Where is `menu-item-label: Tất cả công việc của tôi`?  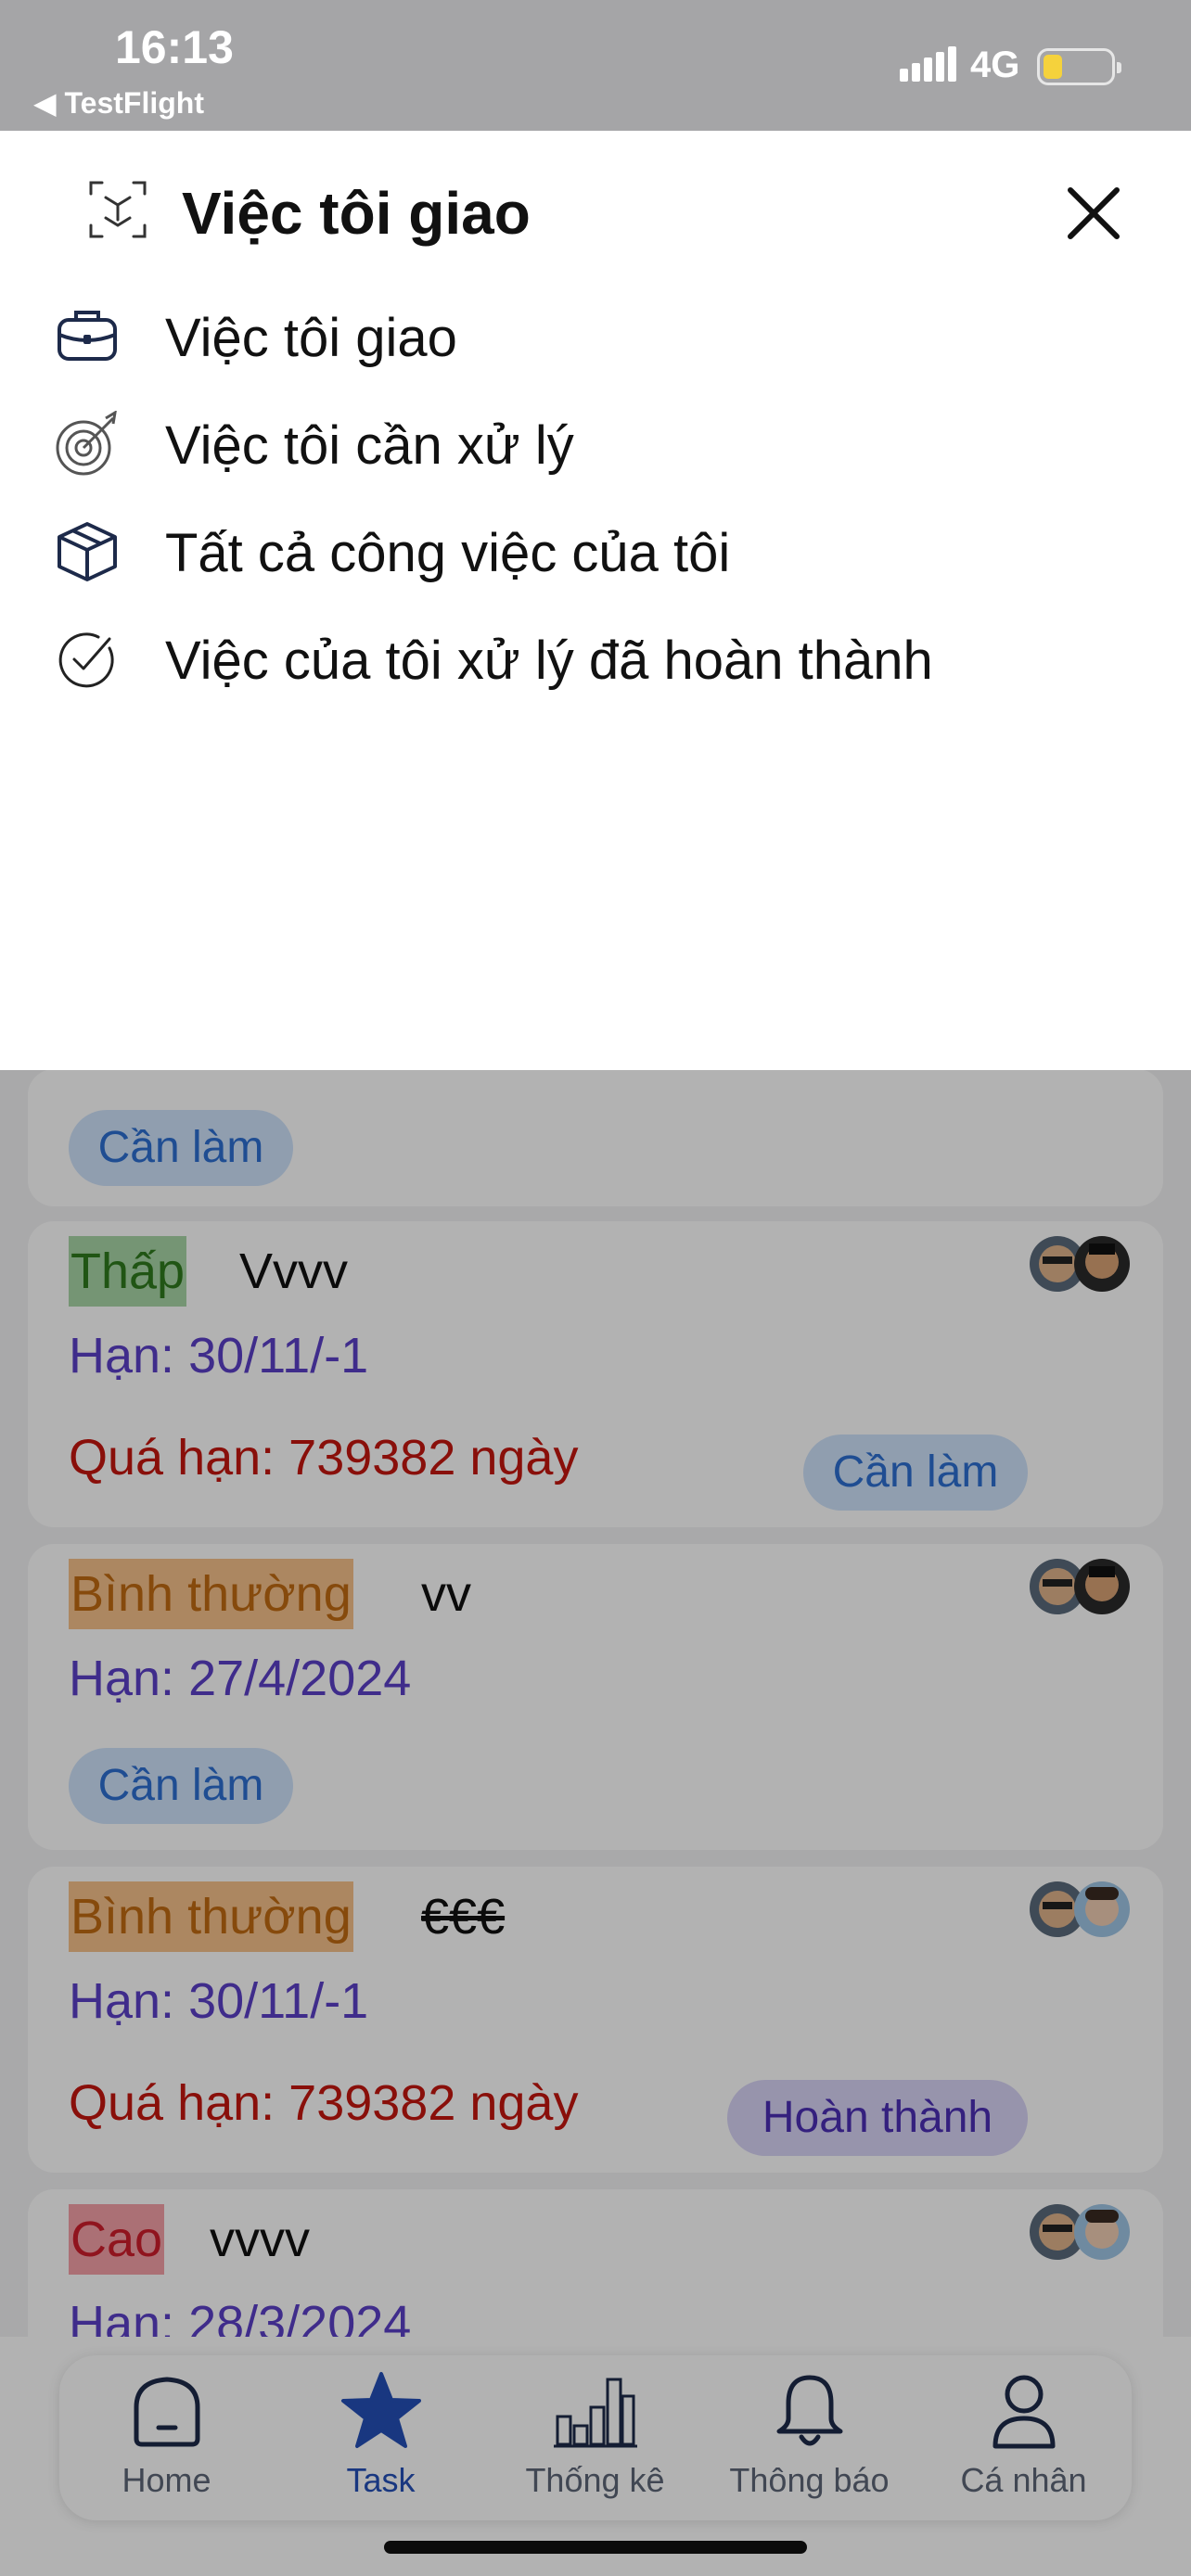
menu-item-label: Tất cả công việc của tôi is located at coordinates (448, 553).